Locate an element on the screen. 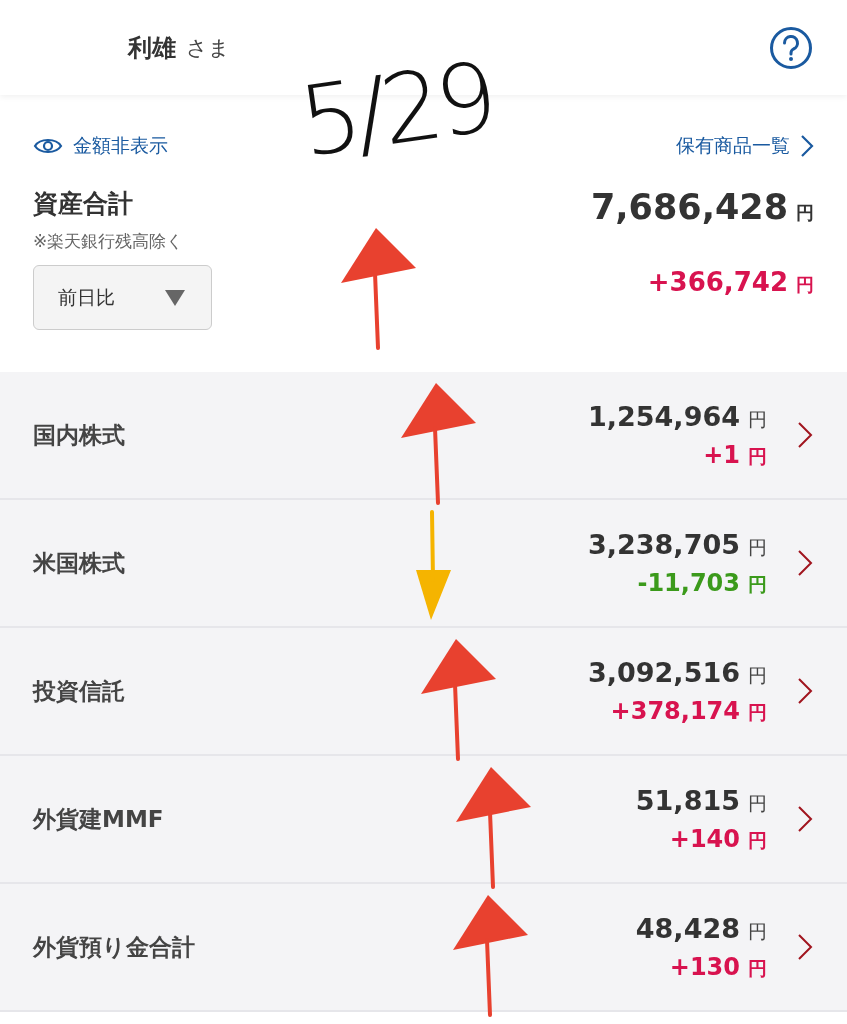 This screenshot has width=847, height=1024. daily-change: +130 is located at coordinates (704, 966).